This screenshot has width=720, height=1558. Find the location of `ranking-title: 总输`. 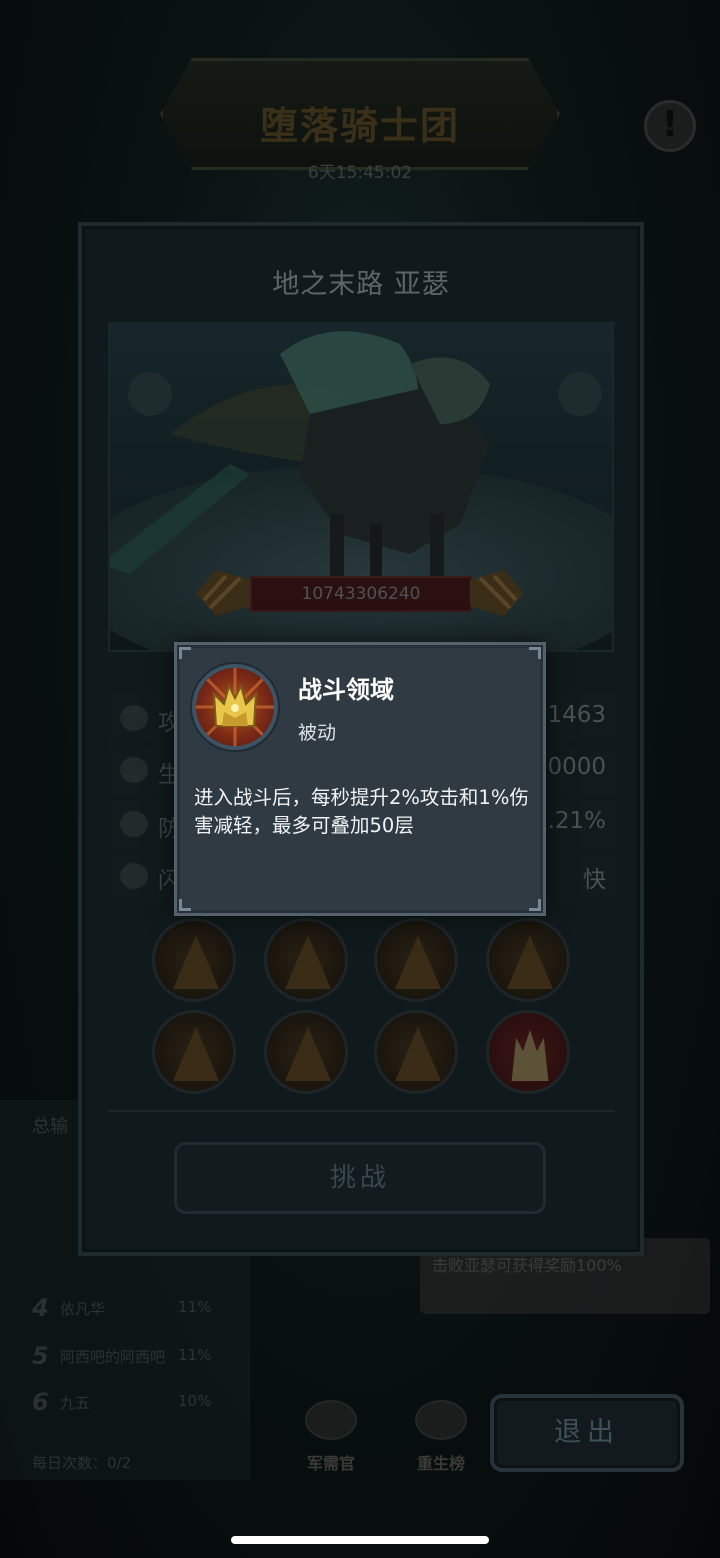

ranking-title: 总输 is located at coordinates (50, 1126).